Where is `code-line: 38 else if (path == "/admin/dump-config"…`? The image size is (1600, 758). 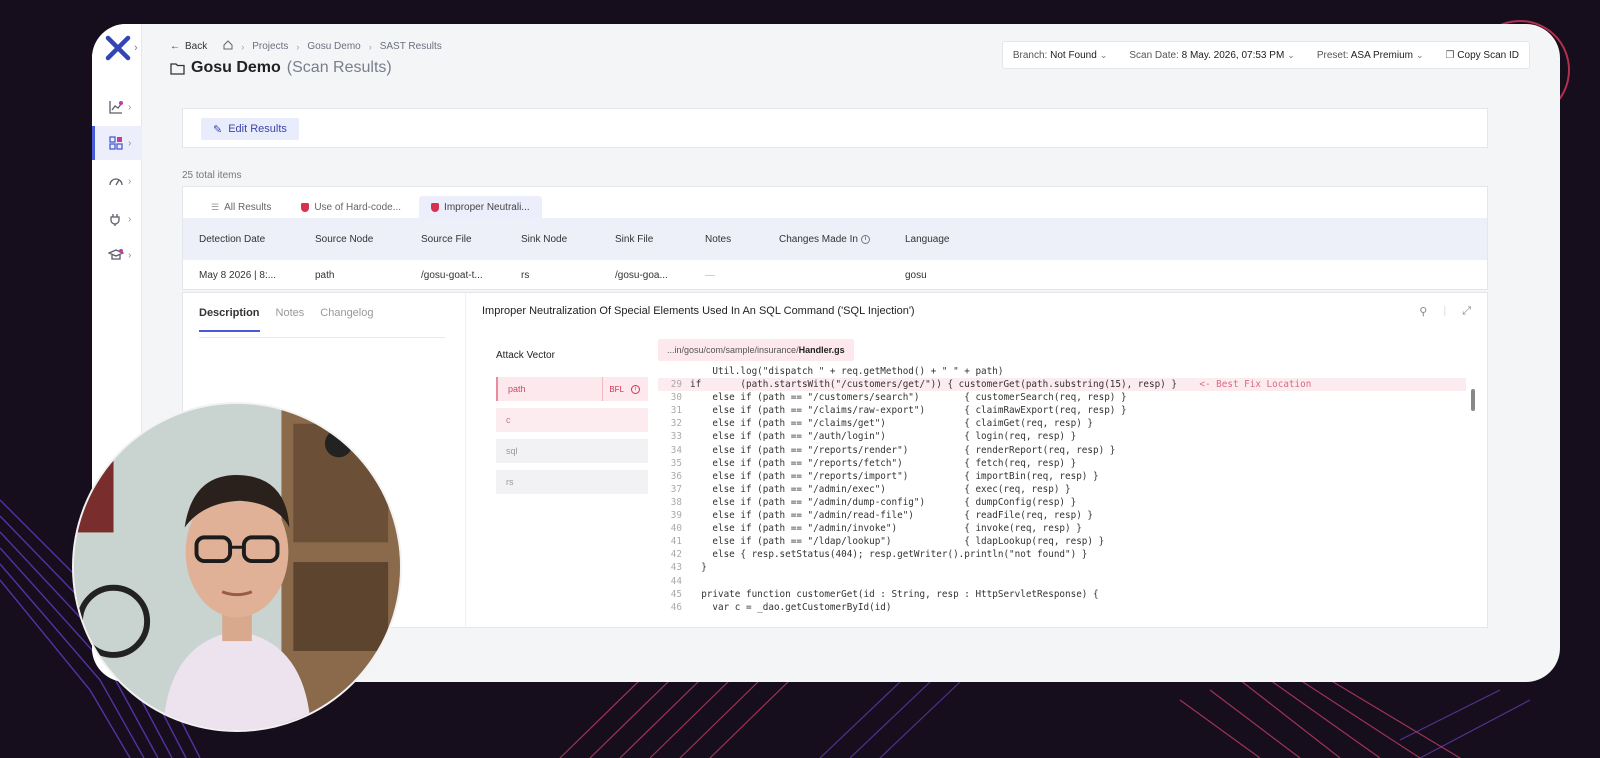
code-line: 38 else if (path == "/admin/dump-config"… is located at coordinates (1062, 502).